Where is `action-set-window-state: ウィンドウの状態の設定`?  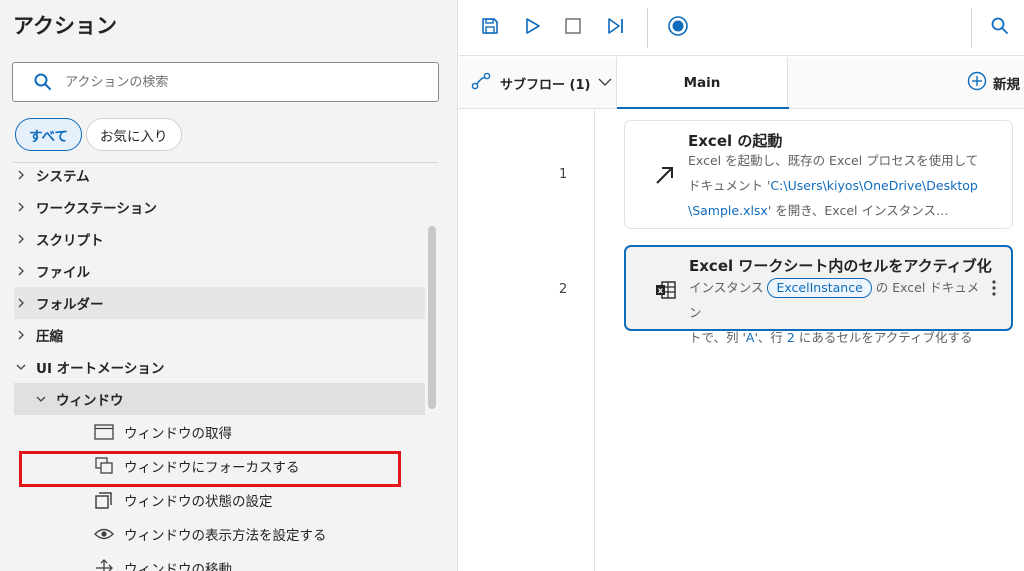
action-set-window-state: ウィンドウの状態の設定 is located at coordinates (183, 500).